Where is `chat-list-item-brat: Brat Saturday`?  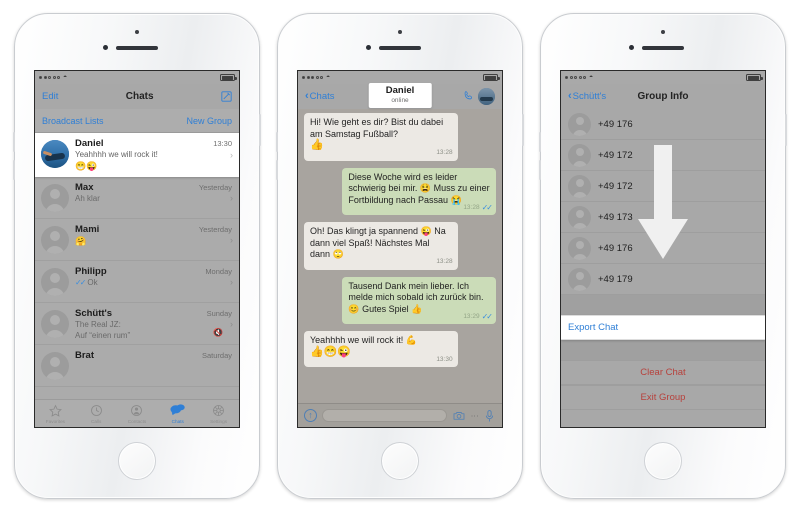 chat-list-item-brat: Brat Saturday is located at coordinates (137, 366).